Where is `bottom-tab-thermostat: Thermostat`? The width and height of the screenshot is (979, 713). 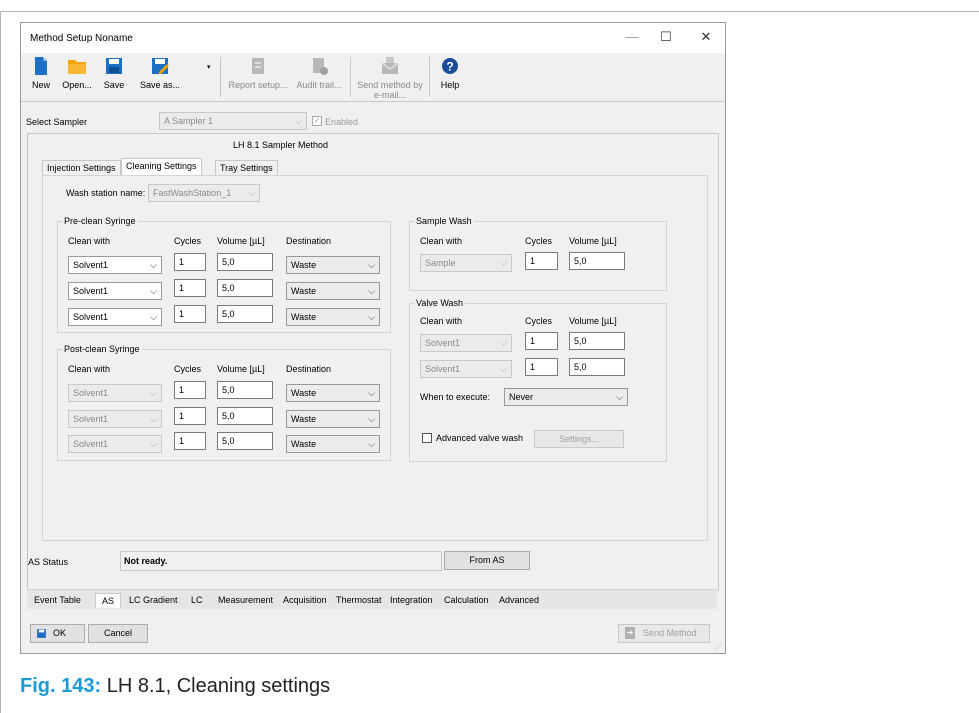
bottom-tab-thermostat: Thermostat is located at coordinates (359, 600).